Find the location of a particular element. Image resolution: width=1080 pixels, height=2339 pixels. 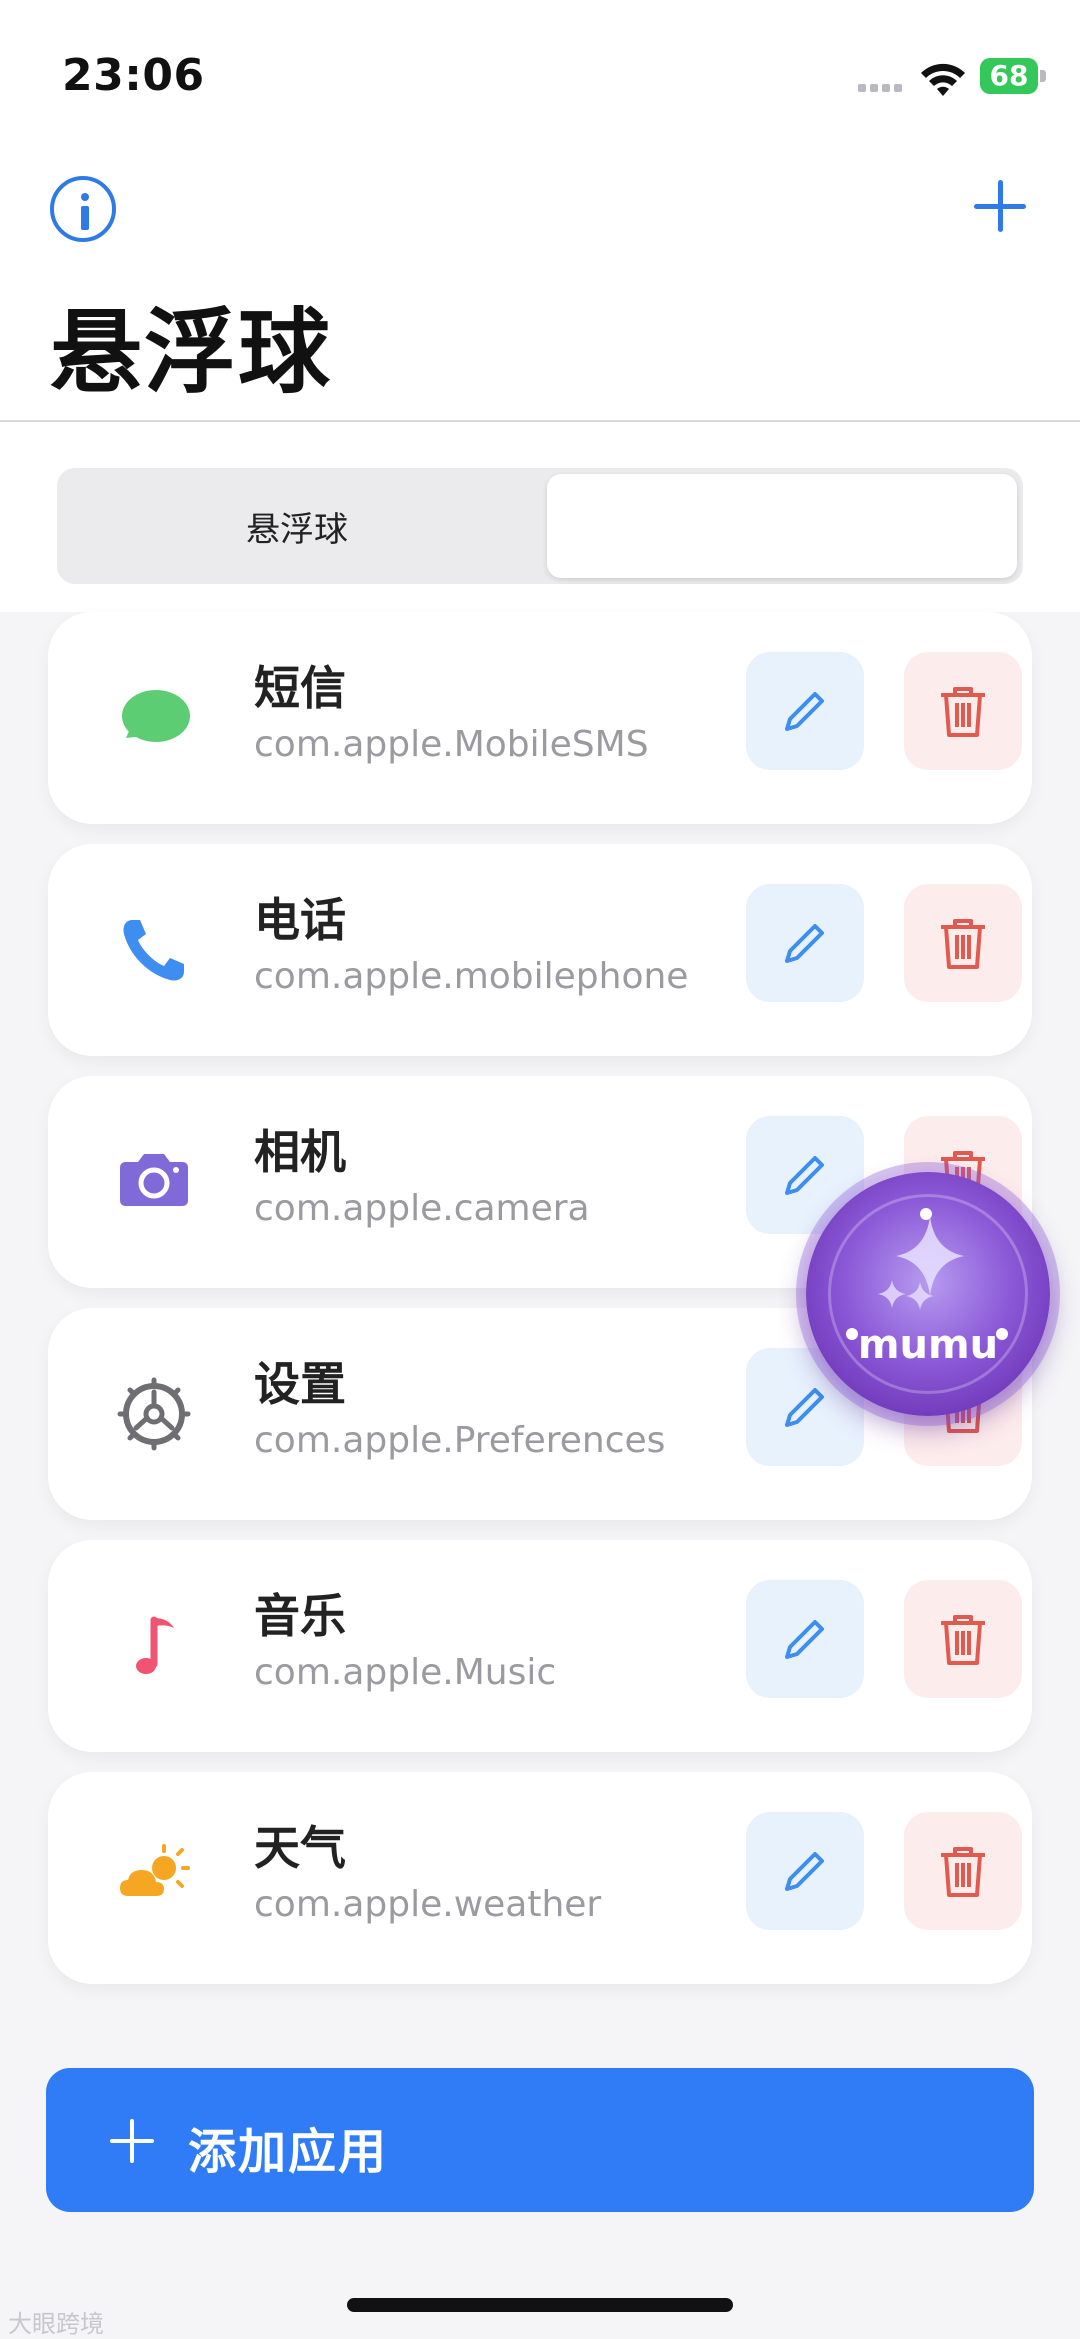

app-bundle-id: com.apple.Music is located at coordinates (405, 1672).